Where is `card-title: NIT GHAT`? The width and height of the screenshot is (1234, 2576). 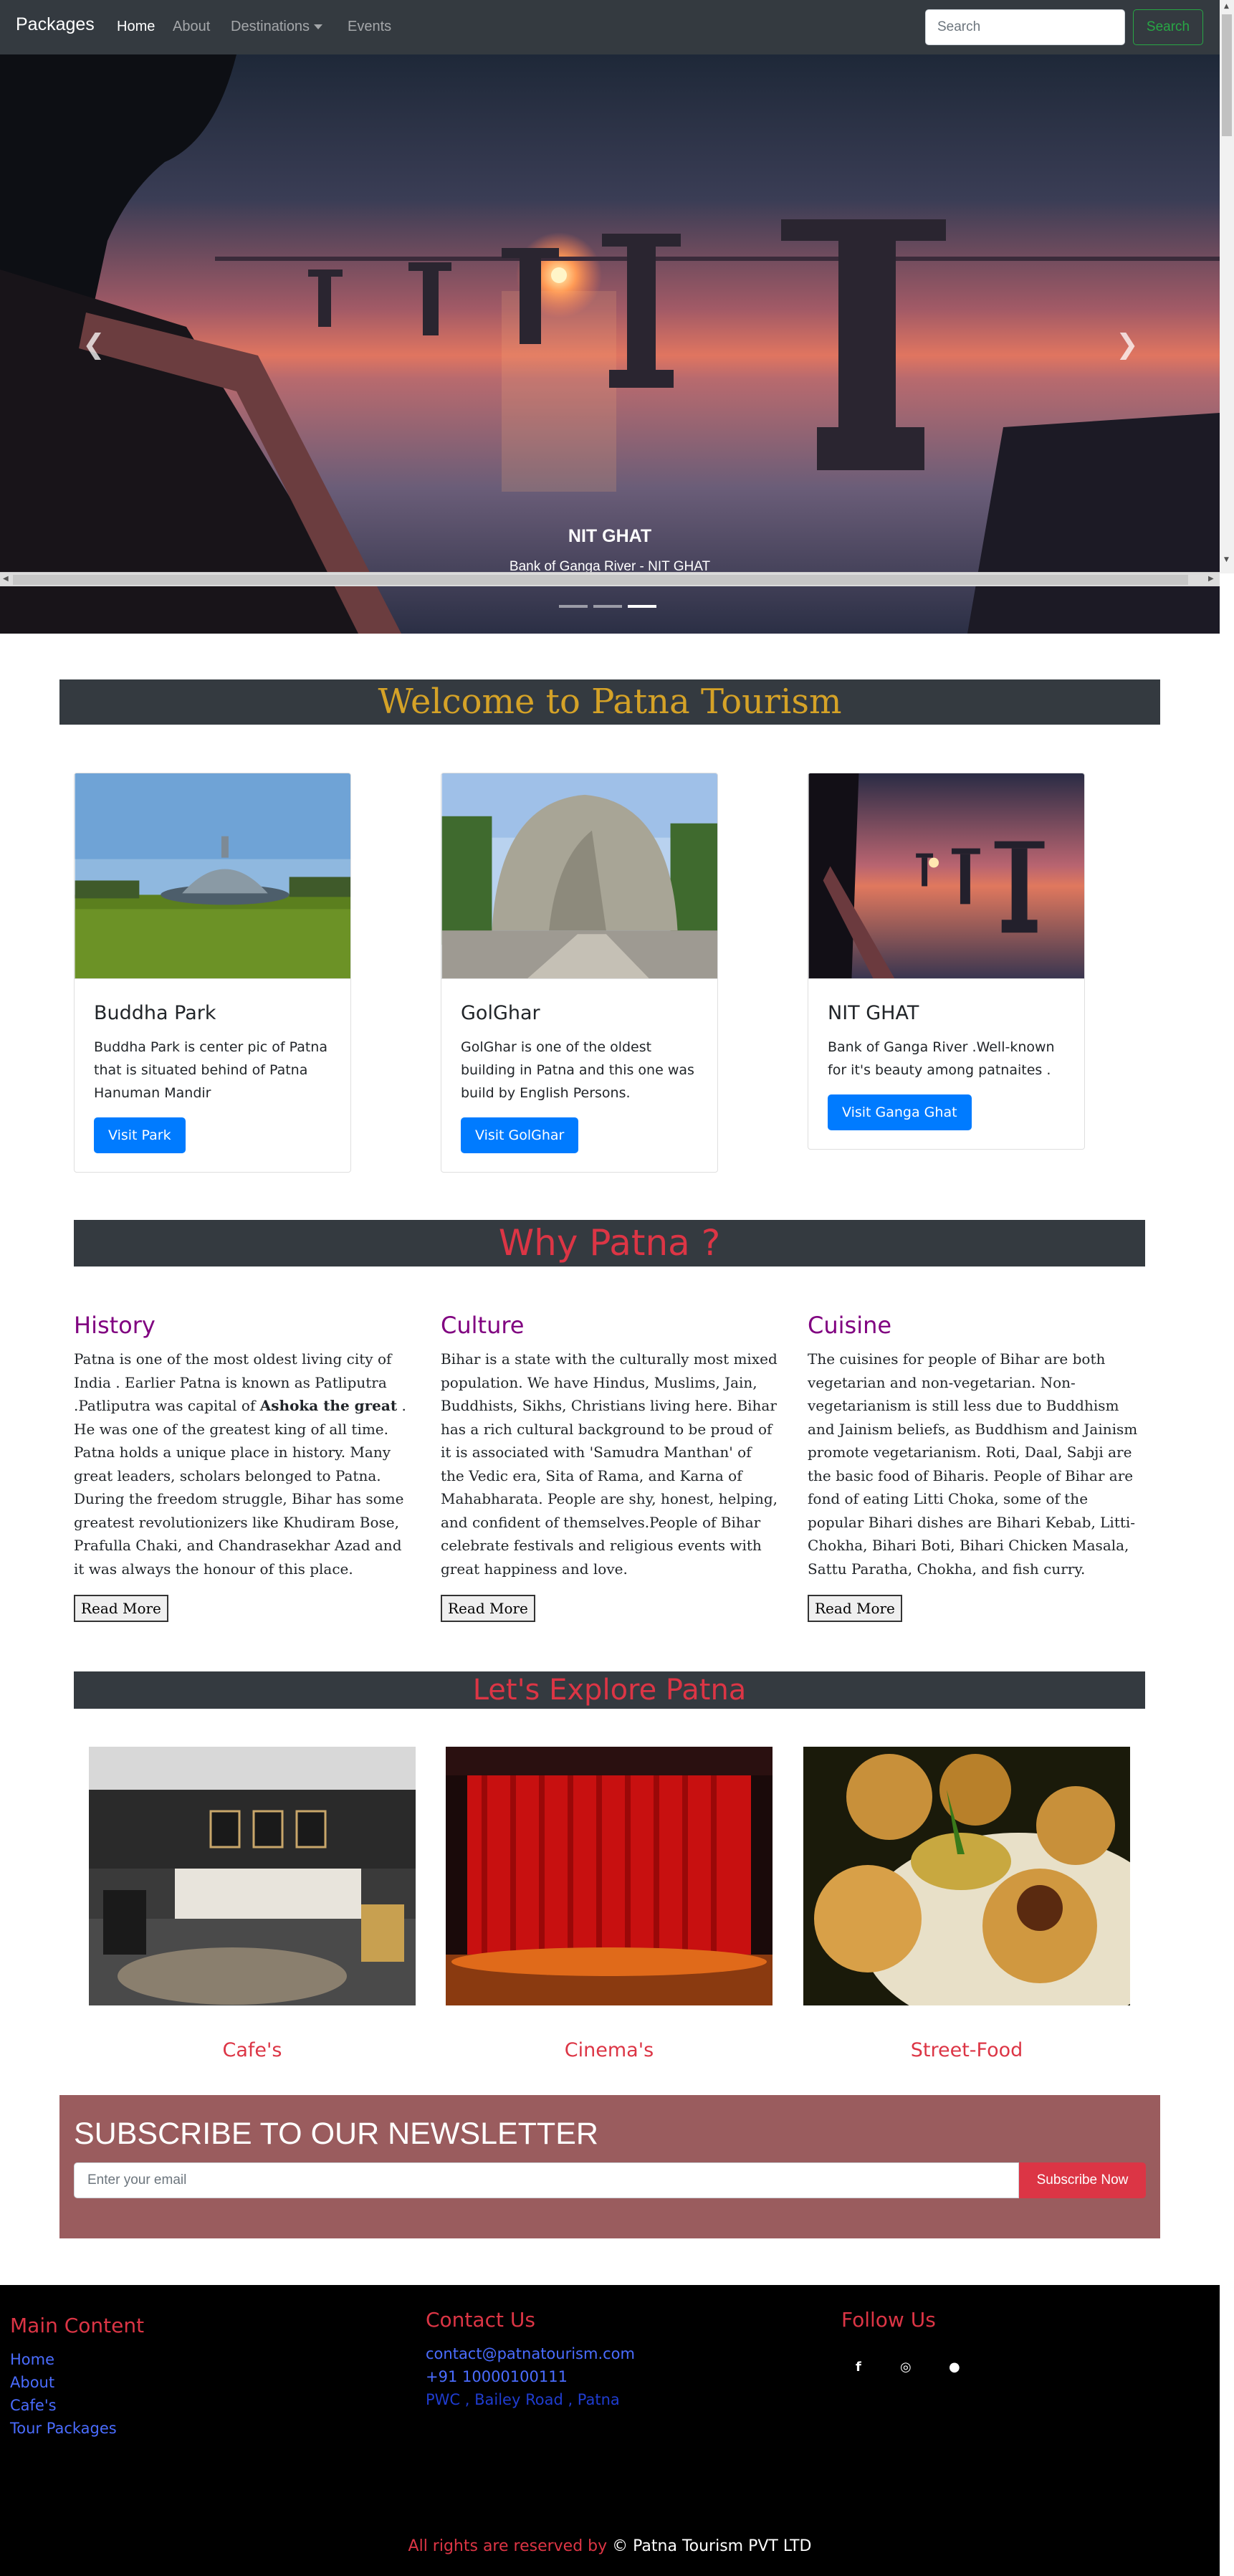 card-title: NIT GHAT is located at coordinates (873, 1013).